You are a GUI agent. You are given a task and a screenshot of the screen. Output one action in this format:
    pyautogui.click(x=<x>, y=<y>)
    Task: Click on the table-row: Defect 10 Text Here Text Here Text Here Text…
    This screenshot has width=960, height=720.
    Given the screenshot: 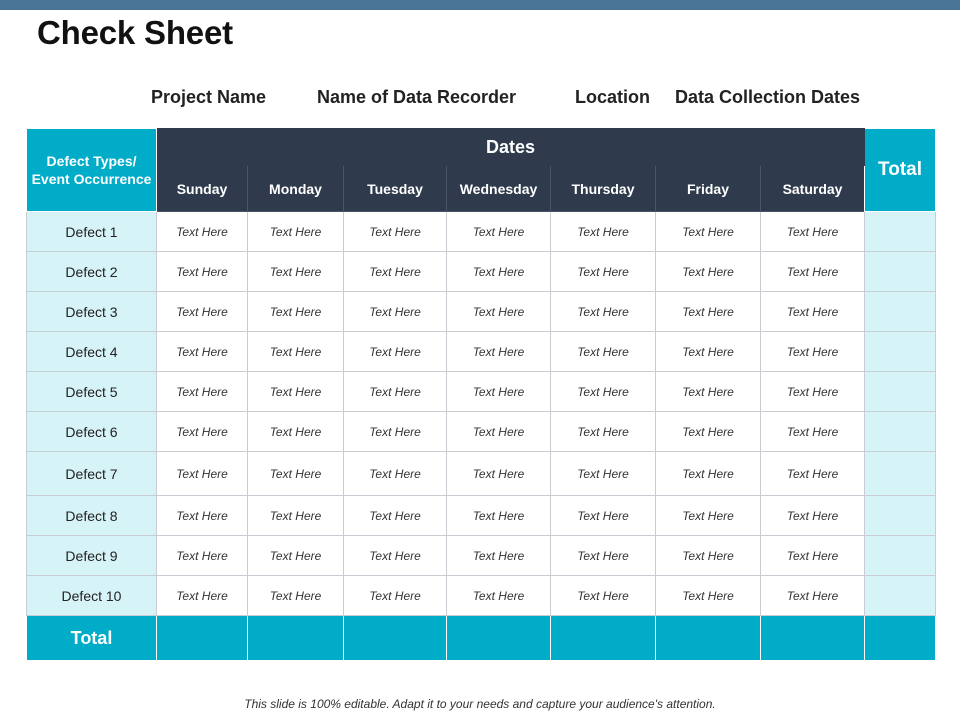 What is the action you would take?
    pyautogui.click(x=481, y=595)
    